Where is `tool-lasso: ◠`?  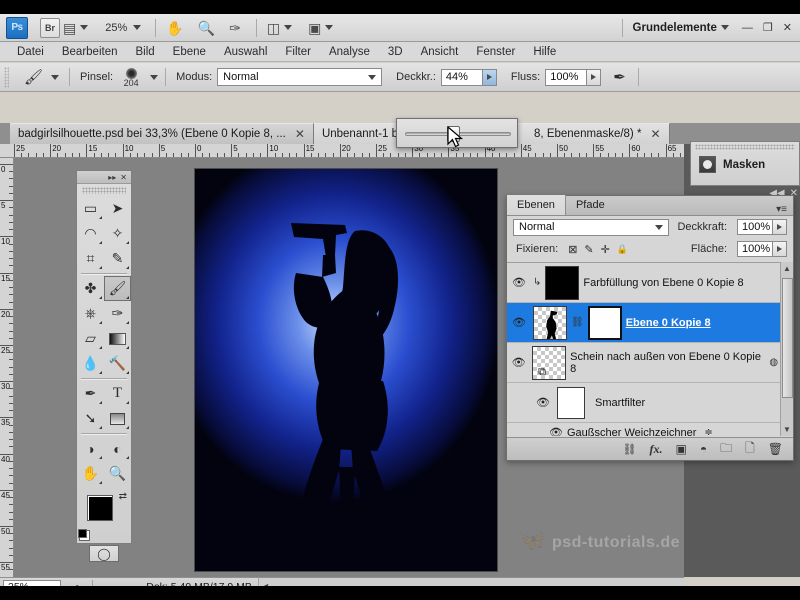
tool-lasso: ◠ is located at coordinates (90, 233).